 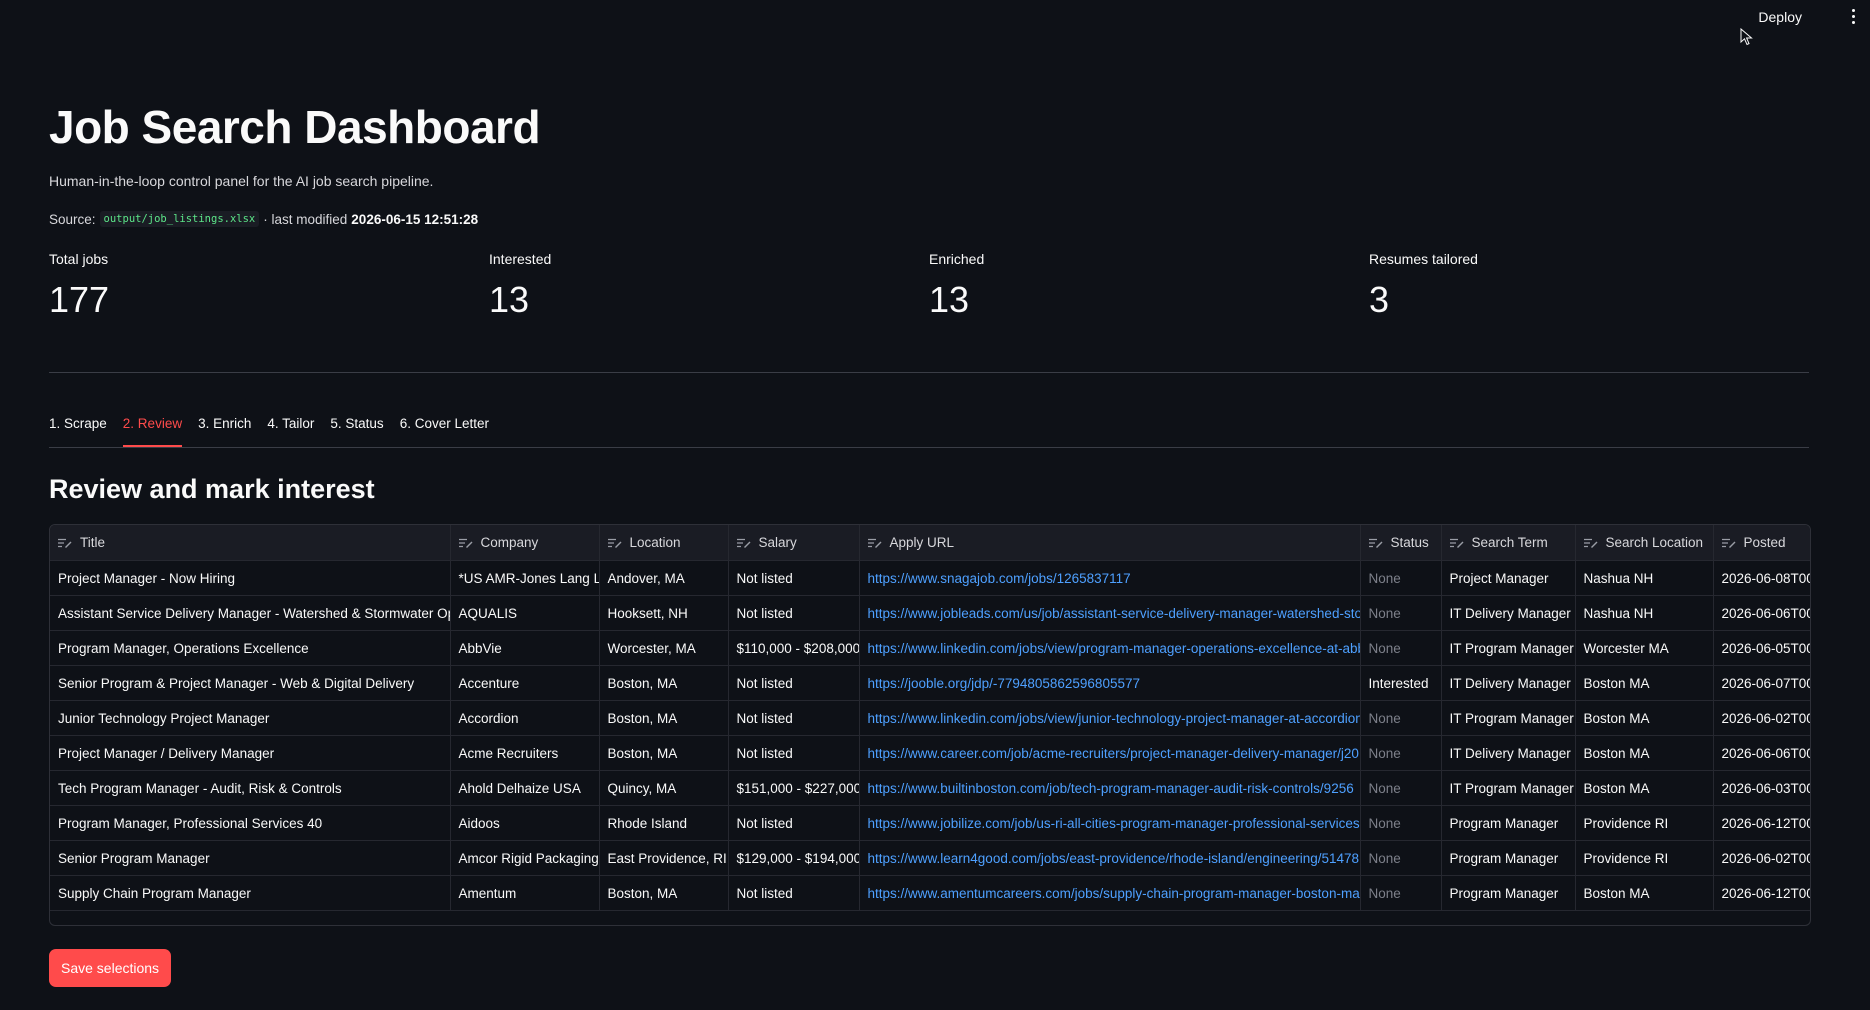 I want to click on table-cell: Andover, MA, so click(x=664, y=578).